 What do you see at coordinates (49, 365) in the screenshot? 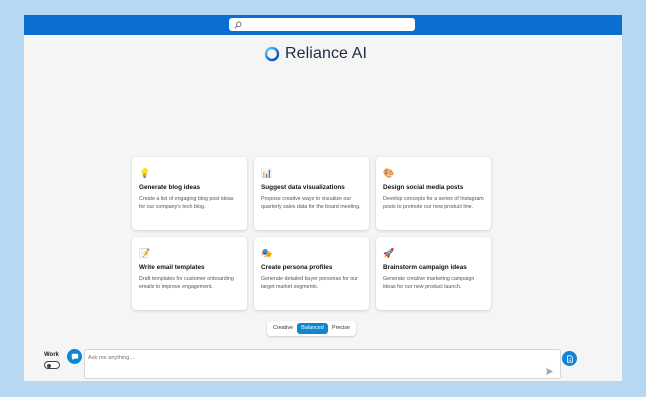
I see `toggle-knob` at bounding box center [49, 365].